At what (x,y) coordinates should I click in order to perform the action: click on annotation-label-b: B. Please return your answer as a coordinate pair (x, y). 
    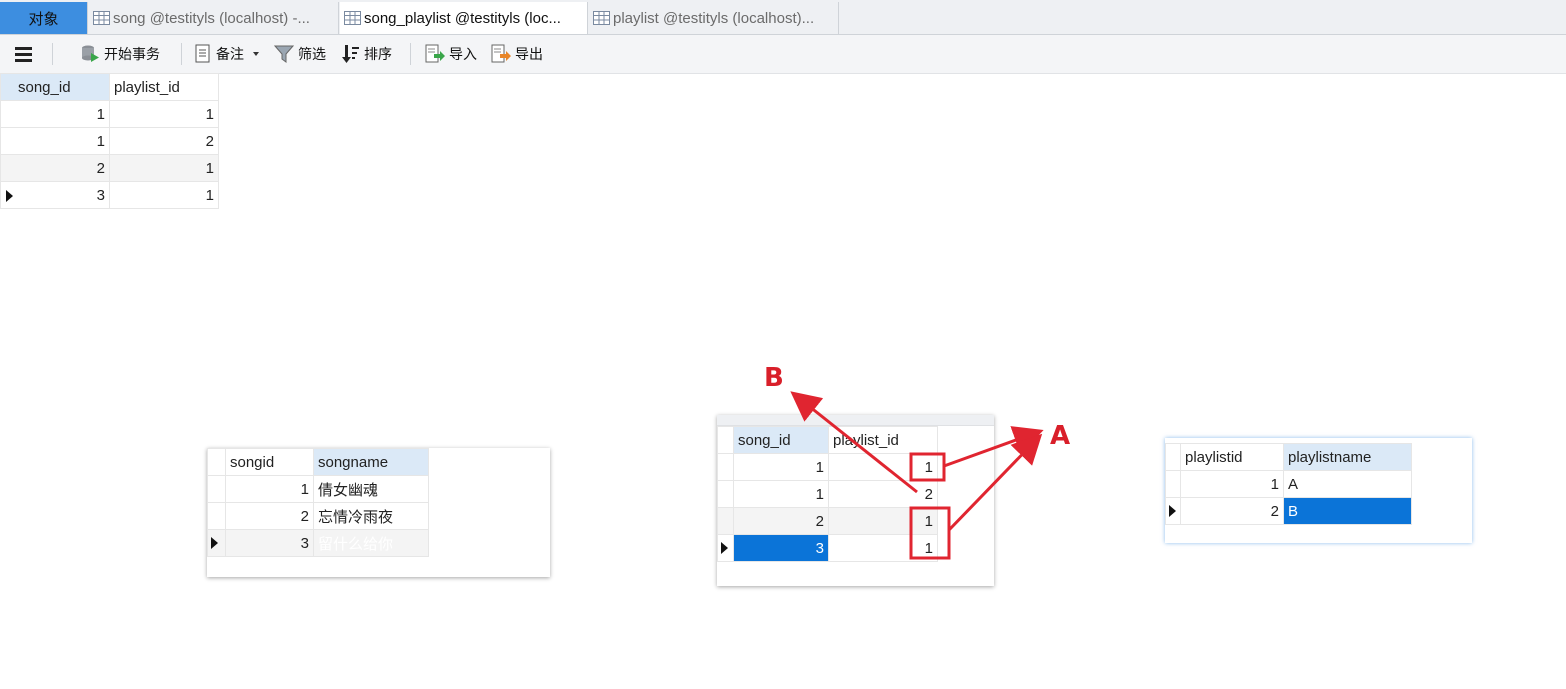
    Looking at the image, I should click on (774, 378).